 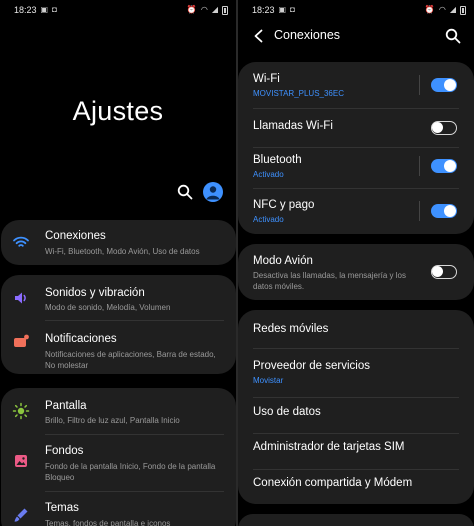 What do you see at coordinates (64, 451) in the screenshot?
I see `settings-item-title: Fondos` at bounding box center [64, 451].